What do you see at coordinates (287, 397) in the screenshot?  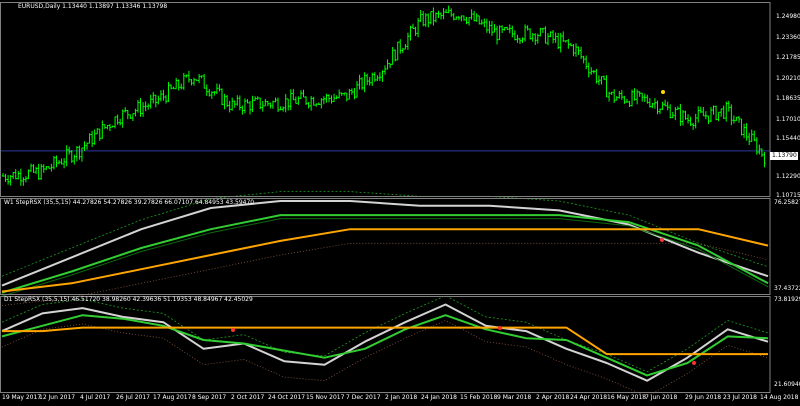 I see `date-axis-label: 24 Oct 2017` at bounding box center [287, 397].